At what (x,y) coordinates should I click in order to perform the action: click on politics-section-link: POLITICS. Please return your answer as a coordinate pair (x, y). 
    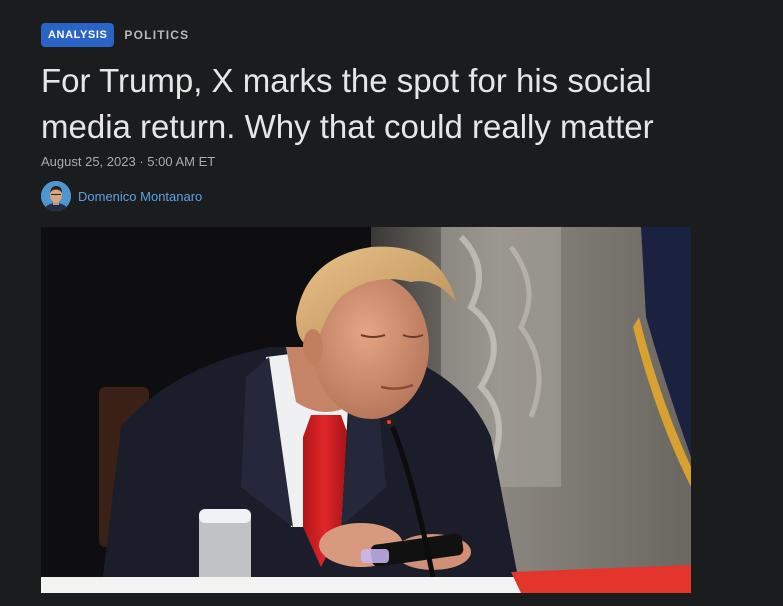
    Looking at the image, I should click on (156, 35).